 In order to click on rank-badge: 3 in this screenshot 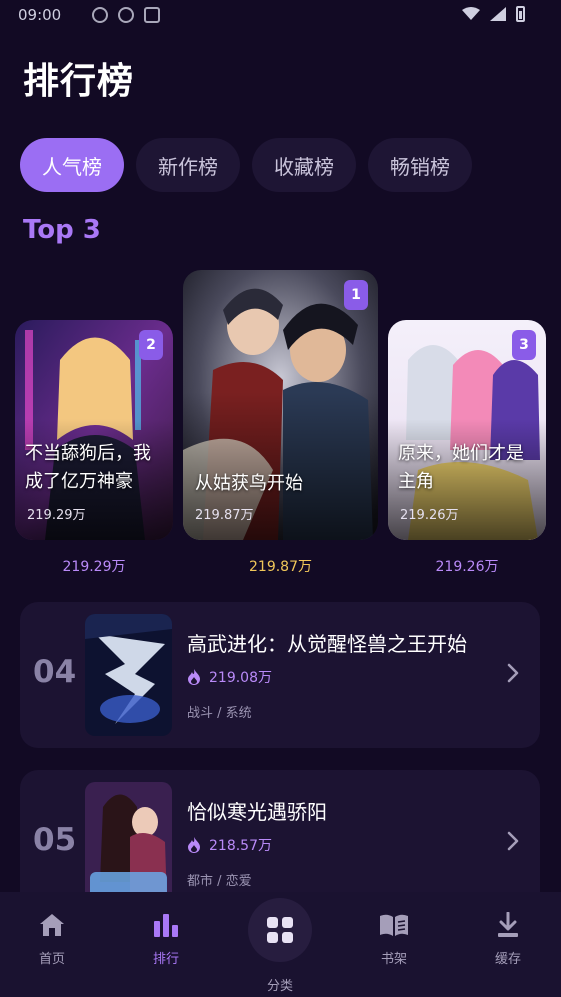, I will do `click(524, 345)`.